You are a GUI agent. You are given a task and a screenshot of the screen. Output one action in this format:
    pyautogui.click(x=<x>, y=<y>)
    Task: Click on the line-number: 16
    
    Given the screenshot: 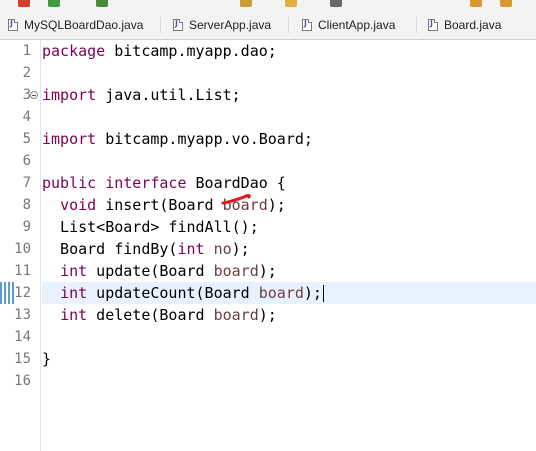 What is the action you would take?
    pyautogui.click(x=22, y=381)
    